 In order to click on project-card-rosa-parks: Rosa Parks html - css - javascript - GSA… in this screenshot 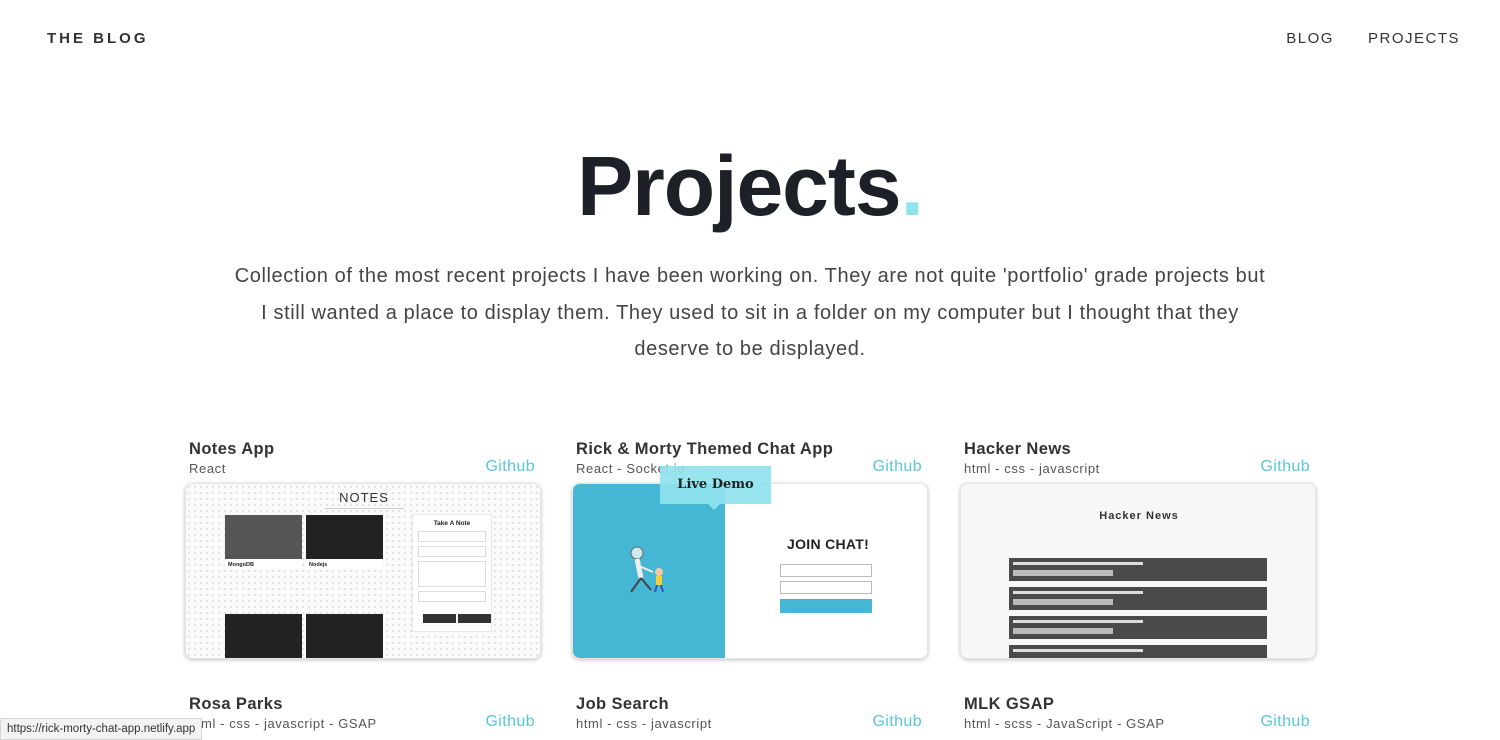, I will do `click(363, 717)`.